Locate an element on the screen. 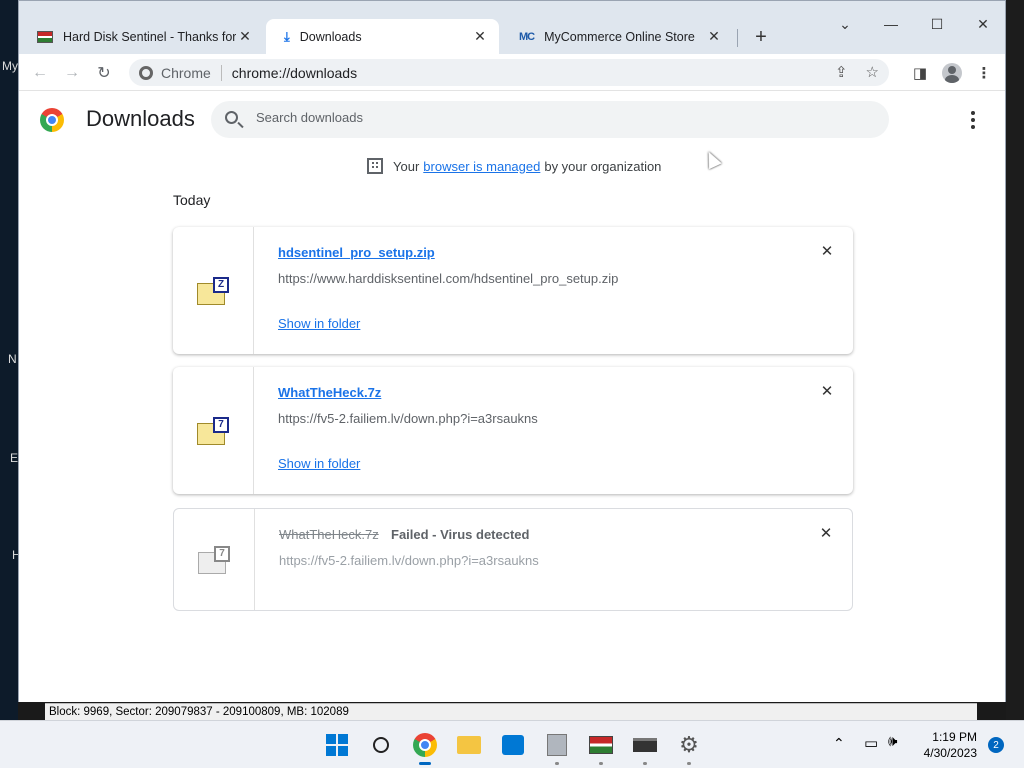 This screenshot has height=768, width=1024. file-name-link: WhatTheHeck.7z is located at coordinates (329, 392).